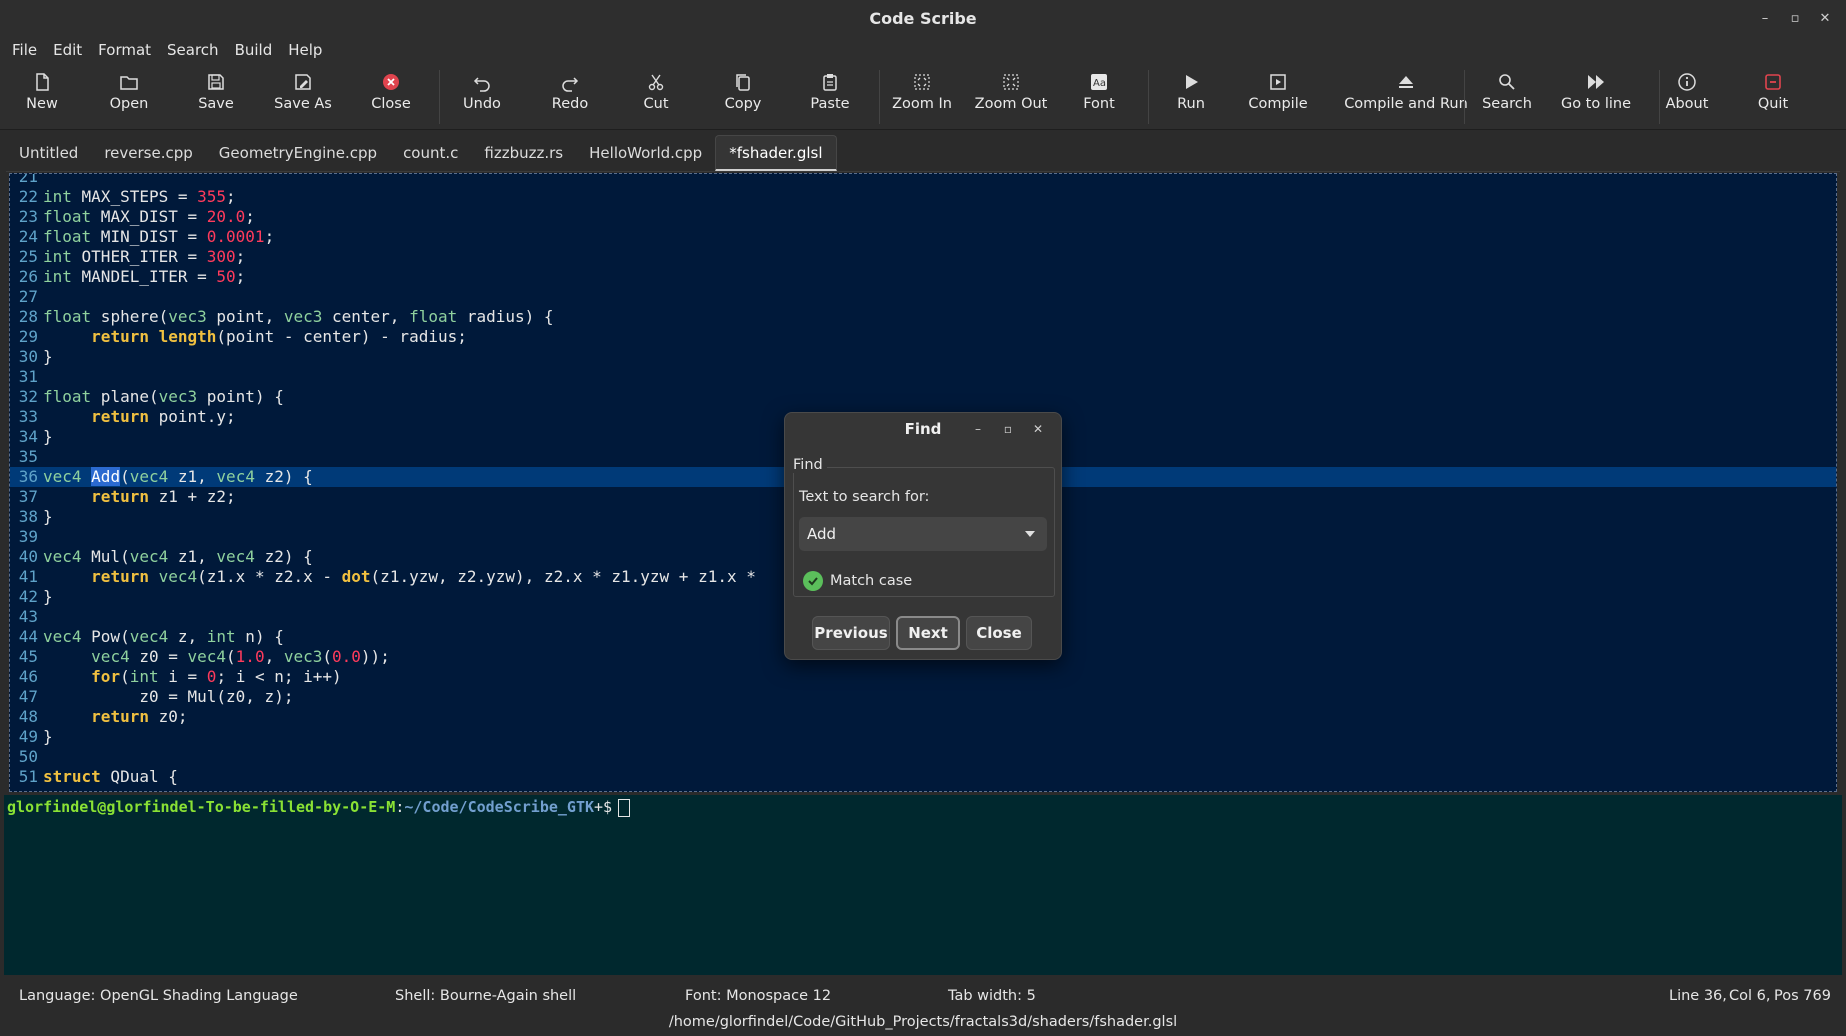 This screenshot has width=1846, height=1036. I want to click on code-token: float, so click(67, 396).